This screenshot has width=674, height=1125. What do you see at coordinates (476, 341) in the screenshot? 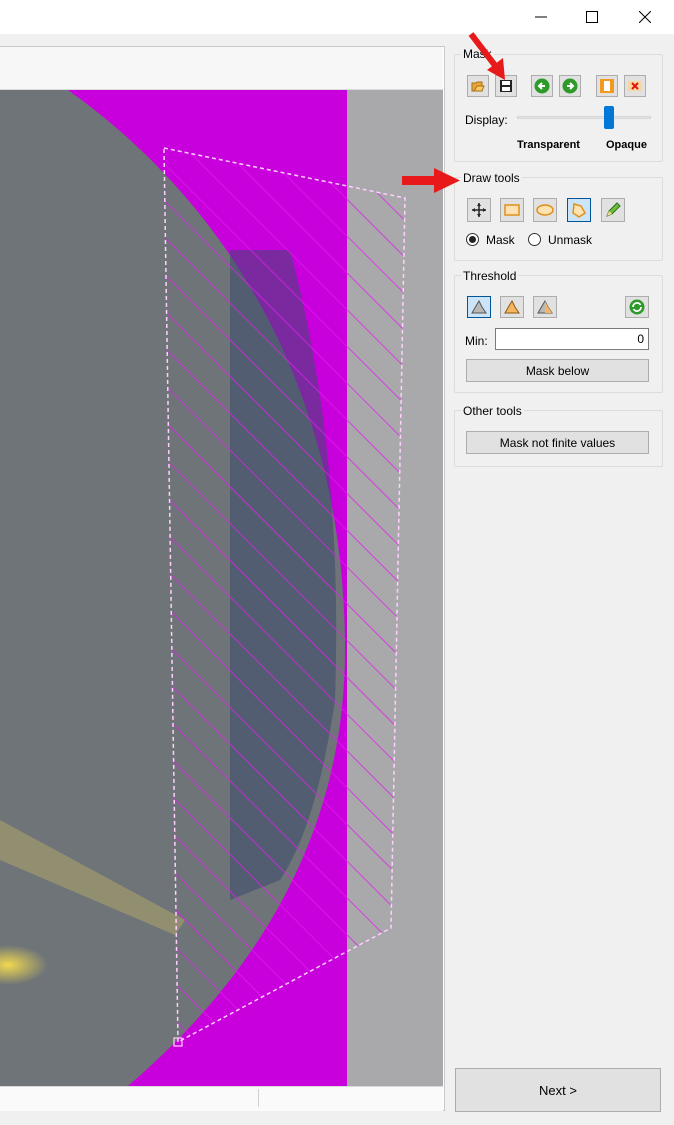
I see `min-label: Min:` at bounding box center [476, 341].